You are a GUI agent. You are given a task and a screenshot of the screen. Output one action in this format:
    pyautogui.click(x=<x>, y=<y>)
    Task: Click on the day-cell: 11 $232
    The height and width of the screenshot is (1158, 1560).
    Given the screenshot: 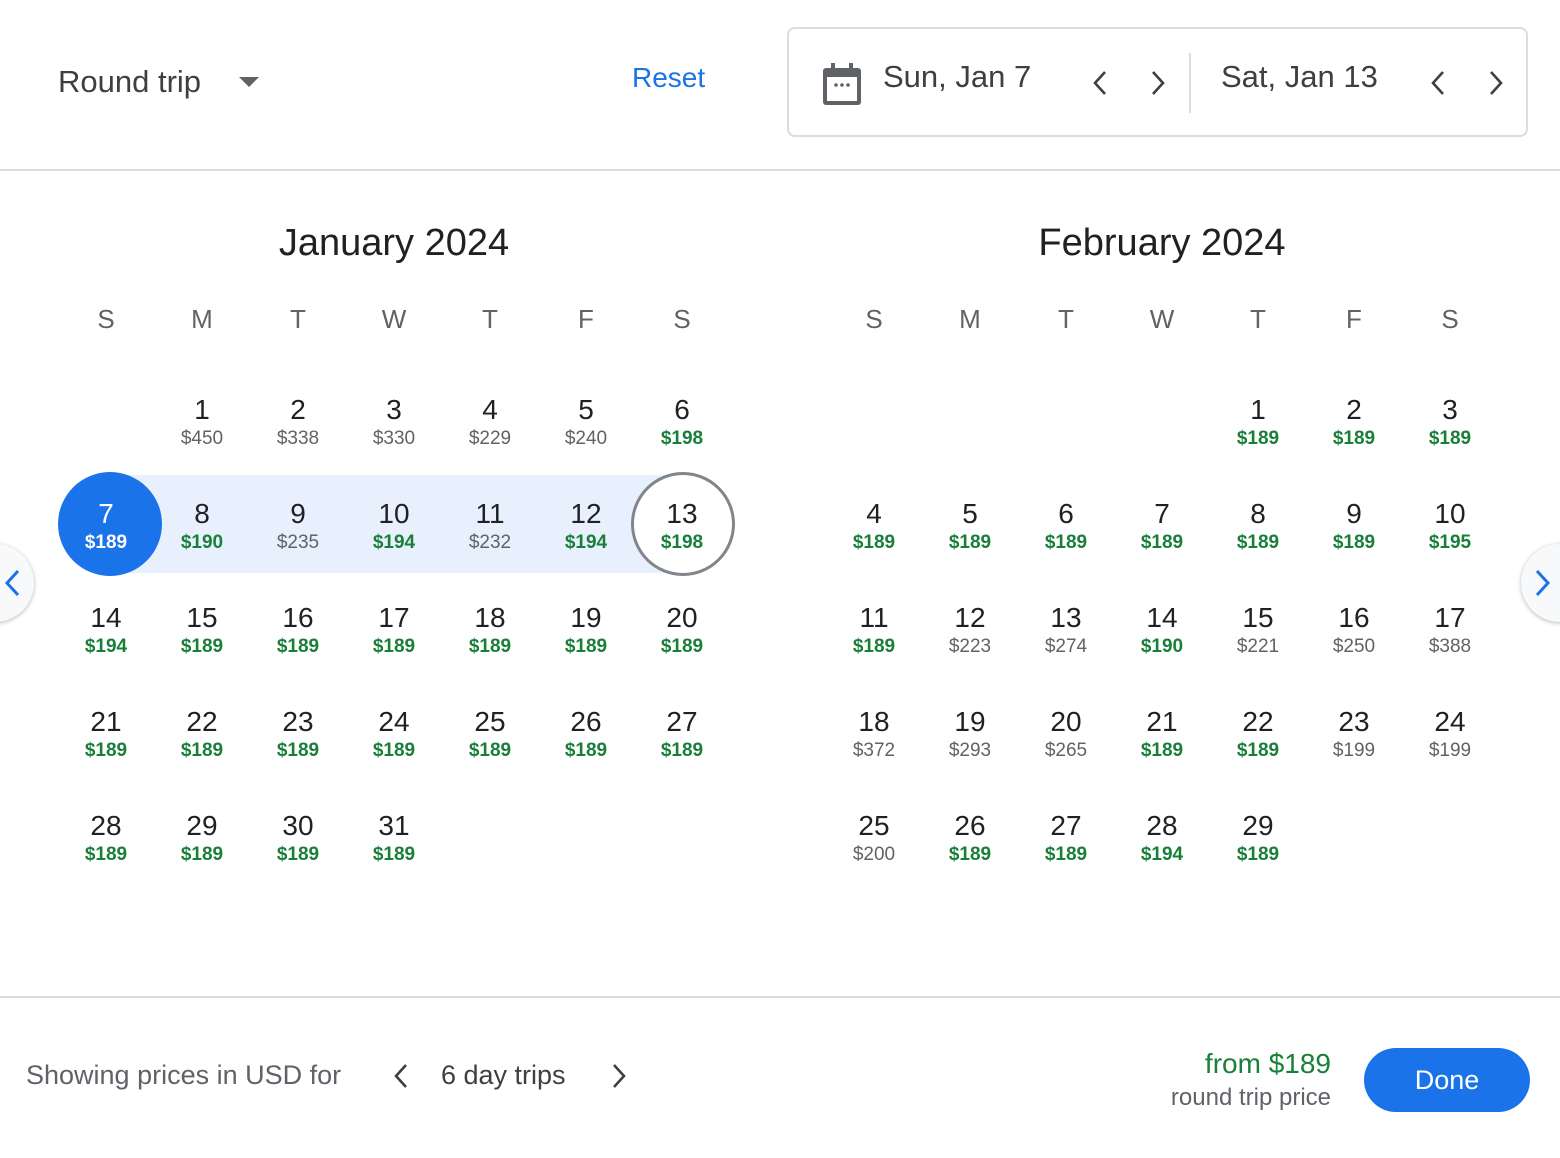 What is the action you would take?
    pyautogui.click(x=490, y=527)
    